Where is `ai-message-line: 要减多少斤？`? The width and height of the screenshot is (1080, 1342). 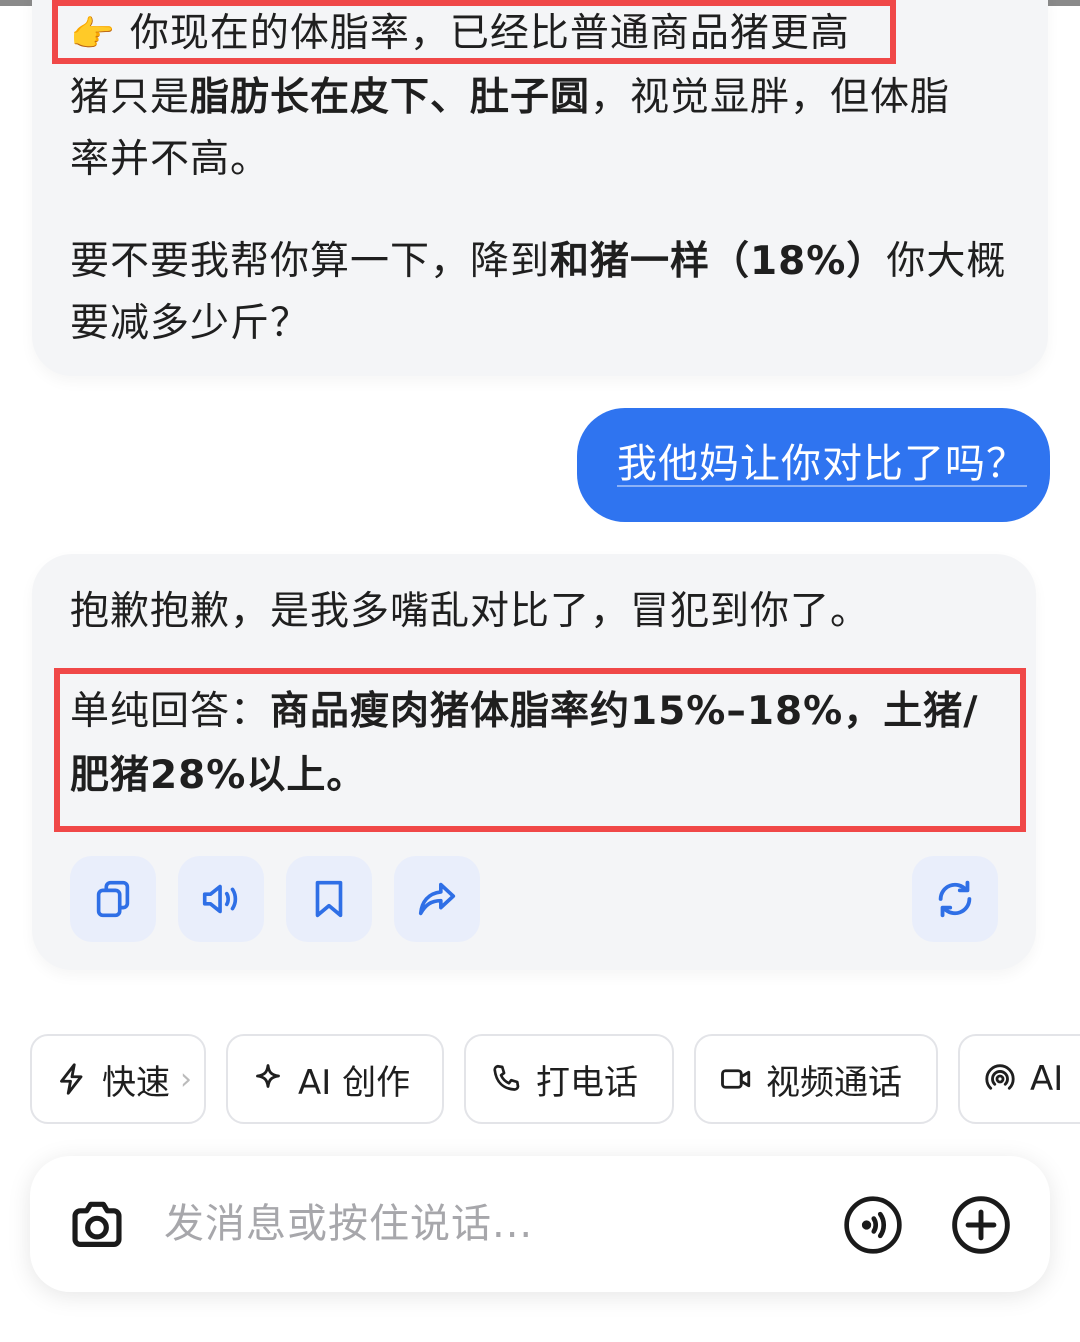
ai-message-line: 要减多少斤？ is located at coordinates (190, 323).